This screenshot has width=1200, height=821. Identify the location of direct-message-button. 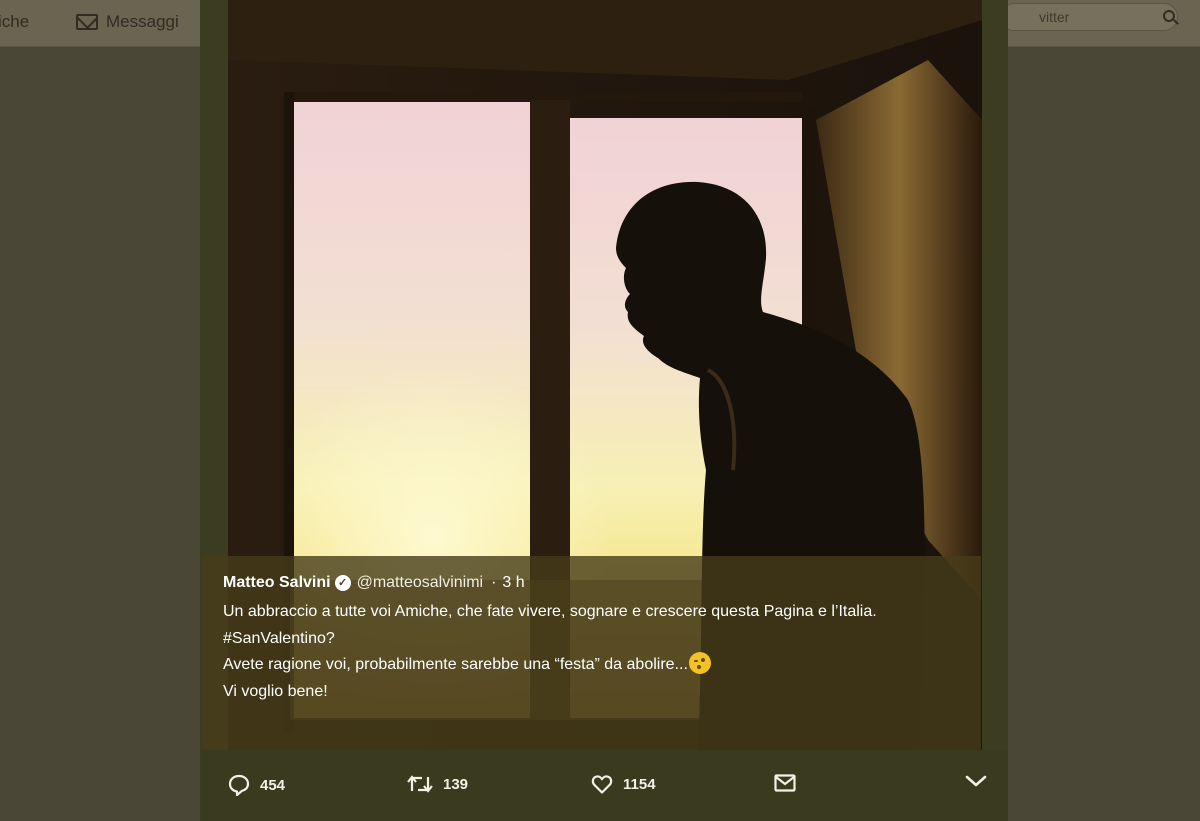
(785, 783).